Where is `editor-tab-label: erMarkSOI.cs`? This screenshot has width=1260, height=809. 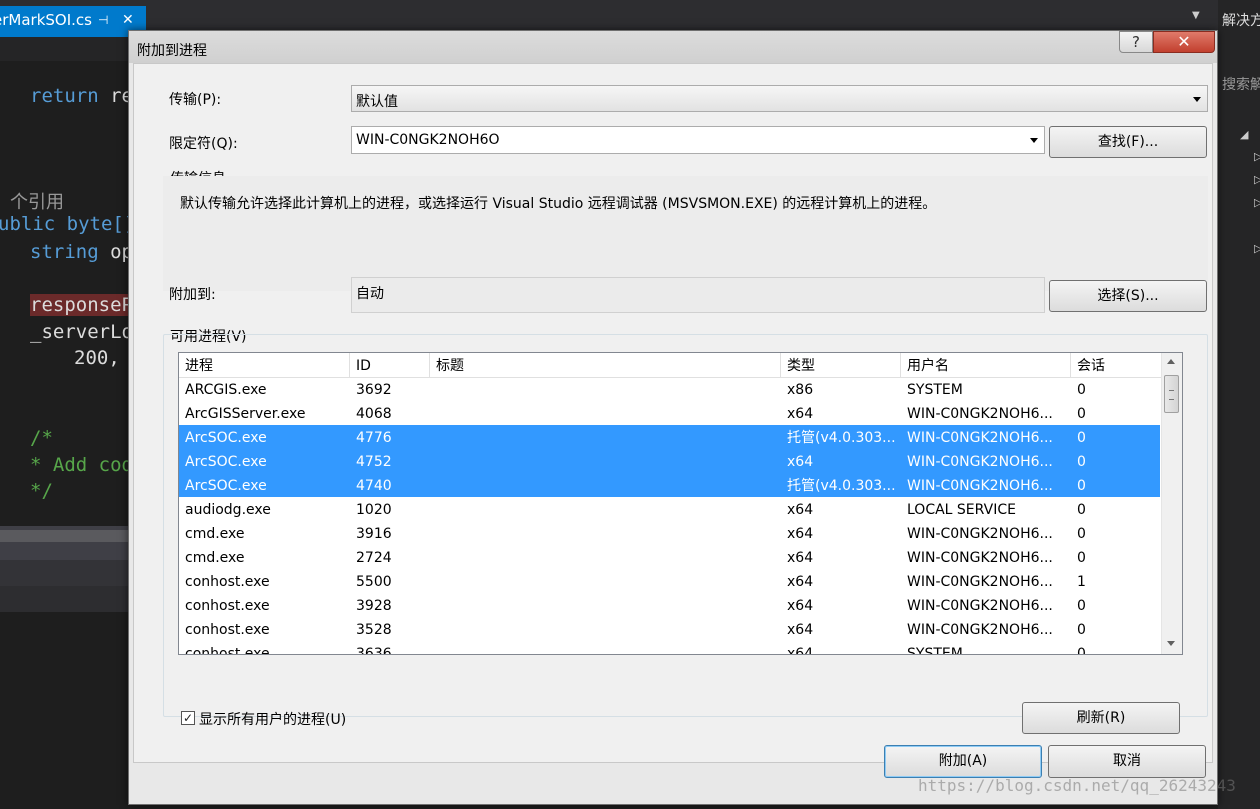 editor-tab-label: erMarkSOI.cs is located at coordinates (46, 20).